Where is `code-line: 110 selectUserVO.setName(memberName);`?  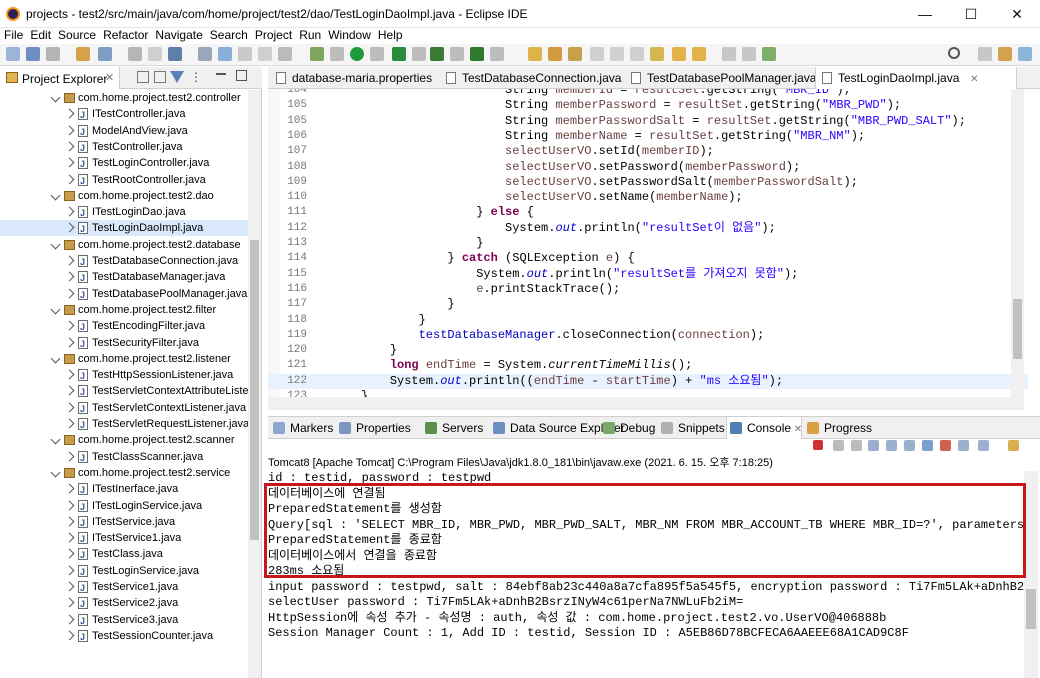
code-line: 110 selectUserVO.setName(memberName); is located at coordinates (648, 197).